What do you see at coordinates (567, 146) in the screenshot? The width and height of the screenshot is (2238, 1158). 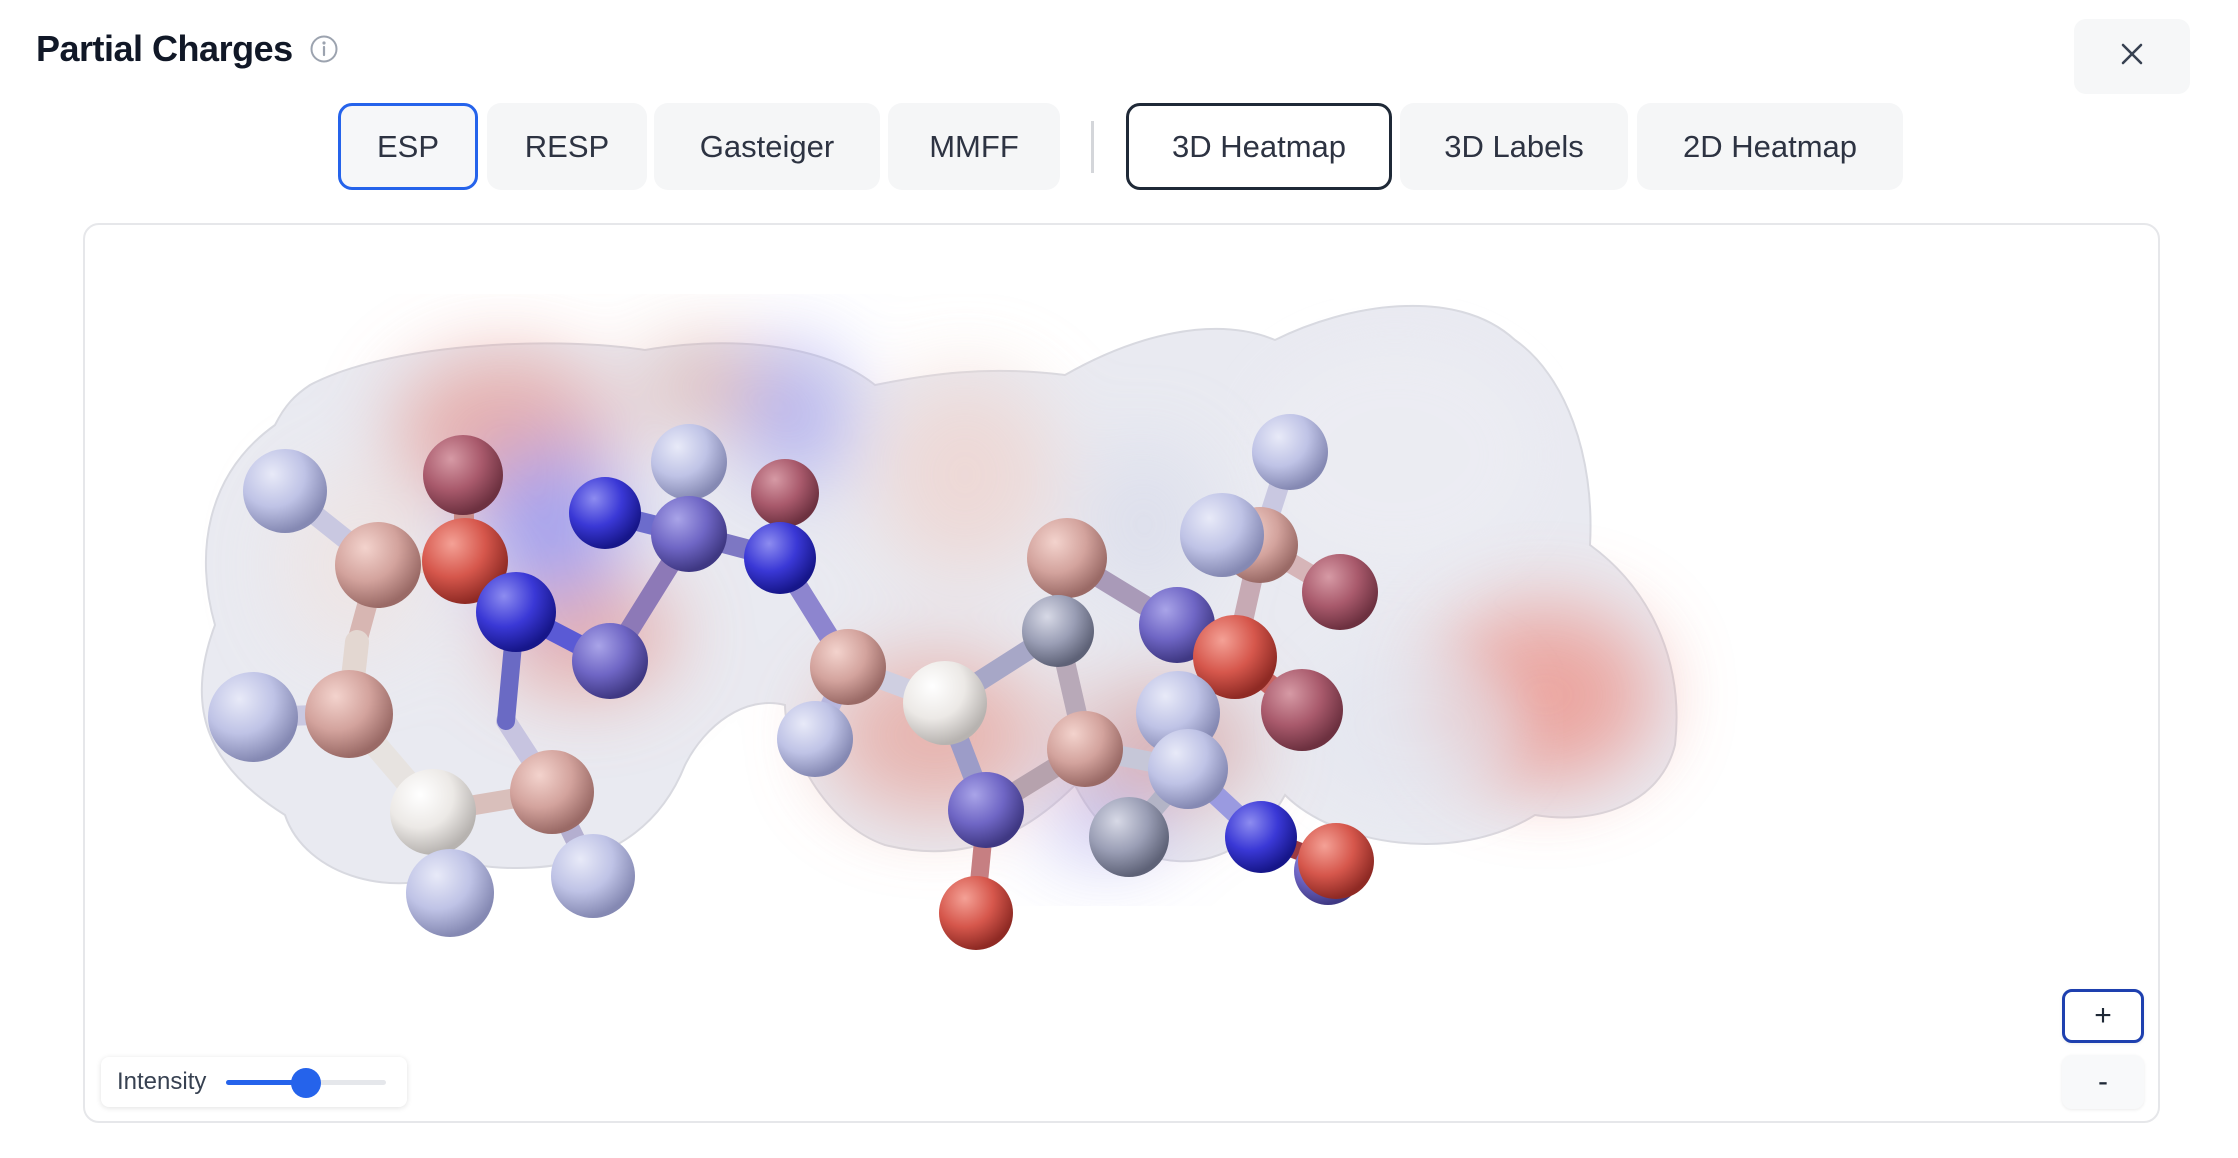 I see `method-resp-button: RESP` at bounding box center [567, 146].